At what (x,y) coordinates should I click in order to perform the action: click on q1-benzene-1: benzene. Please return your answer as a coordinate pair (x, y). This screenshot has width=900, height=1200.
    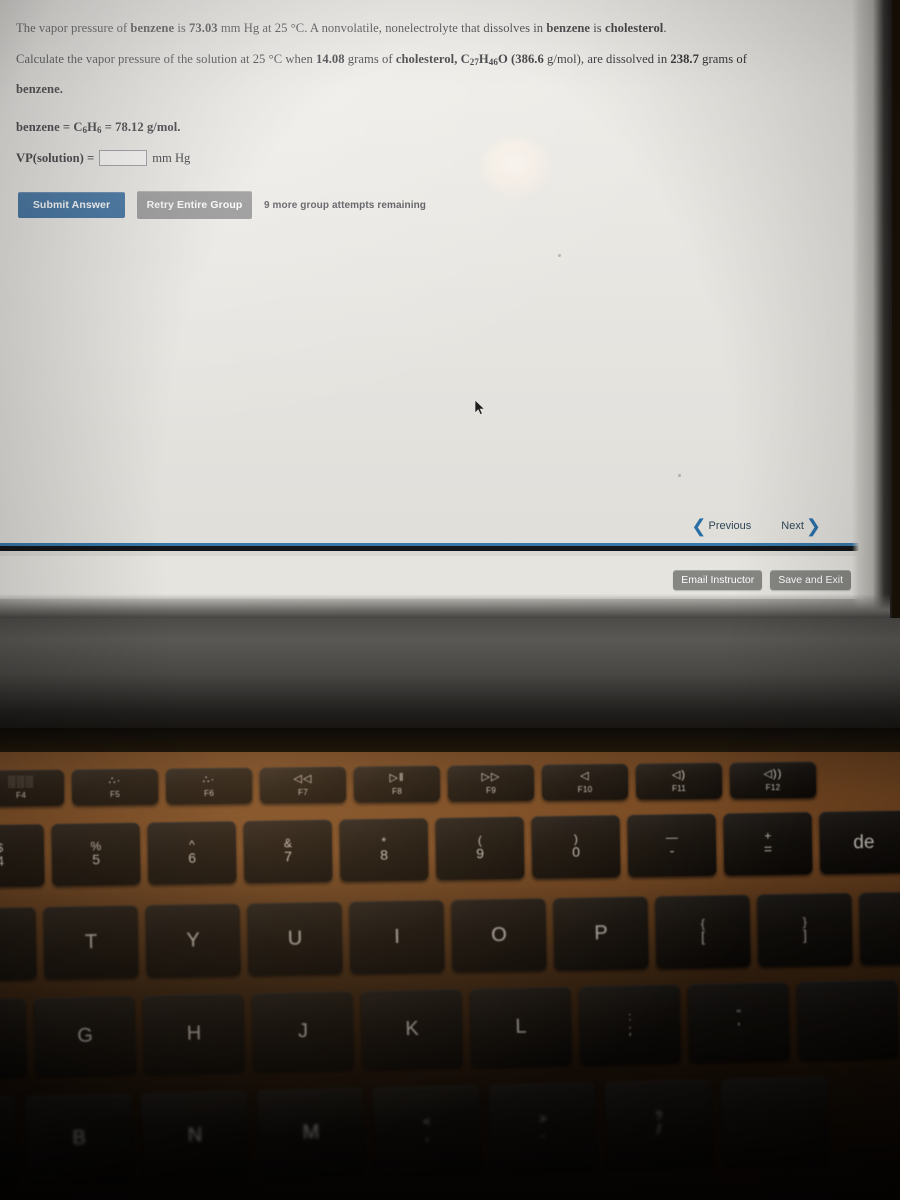
    Looking at the image, I should click on (152, 28).